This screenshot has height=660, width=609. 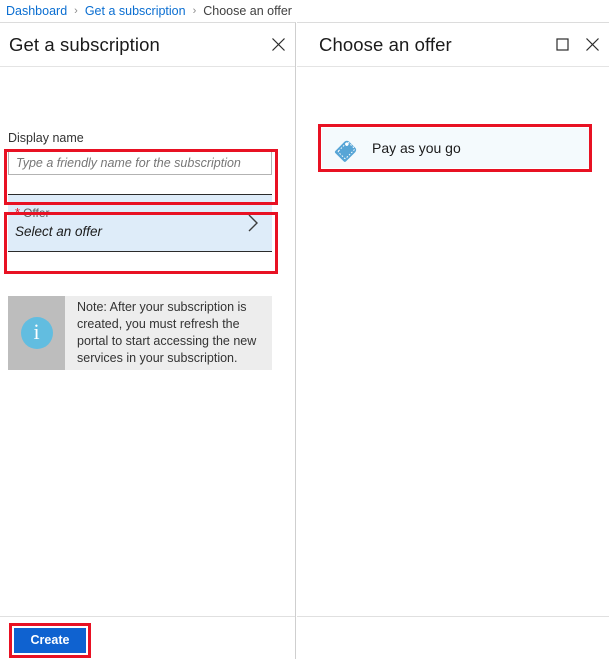 I want to click on offer-list-item-pay-as-you-go: Pay as you go, so click(x=455, y=148).